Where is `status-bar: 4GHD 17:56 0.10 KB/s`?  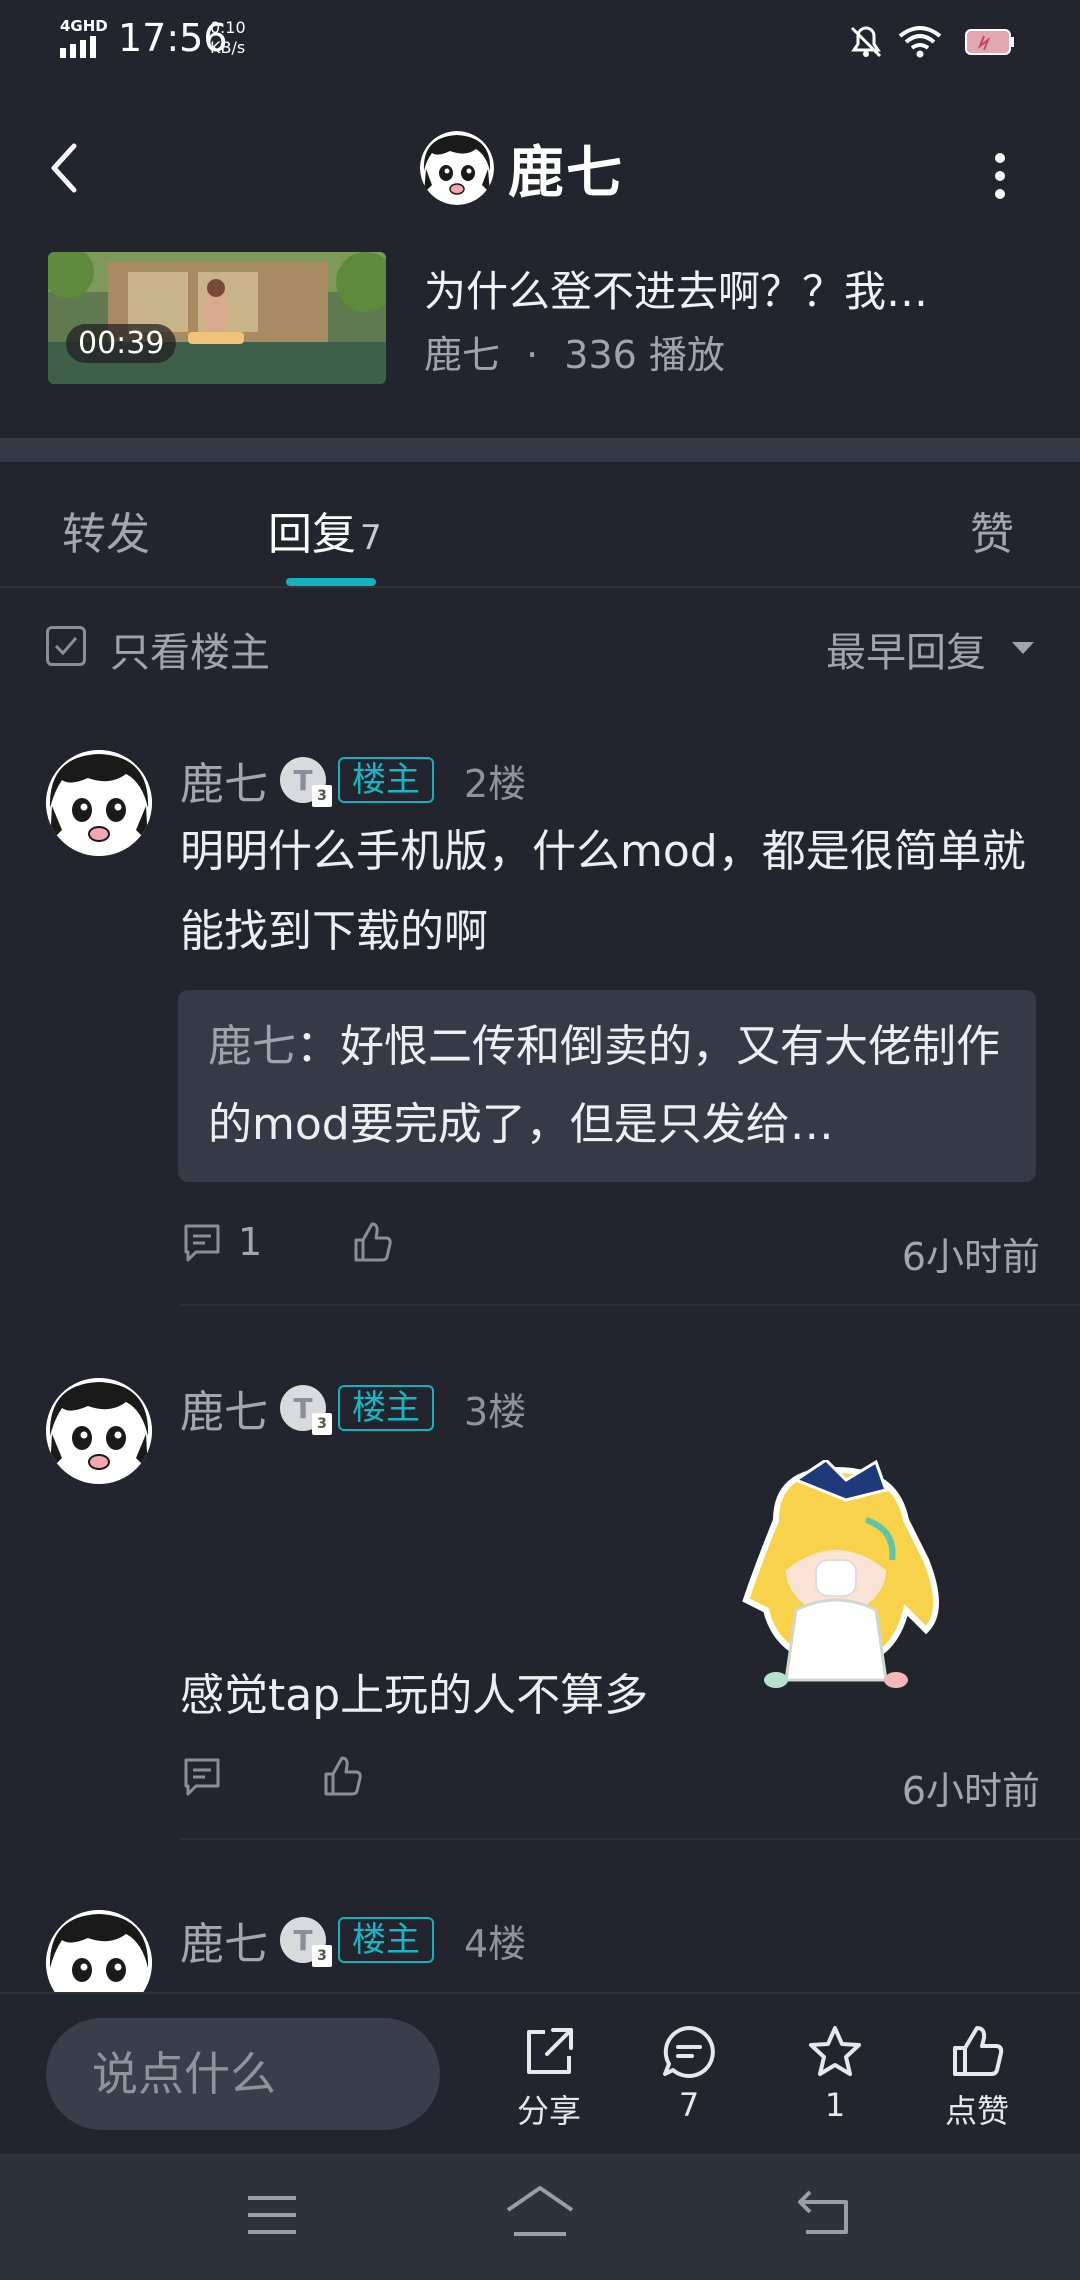 status-bar: 4GHD 17:56 0.10 KB/s is located at coordinates (540, 41).